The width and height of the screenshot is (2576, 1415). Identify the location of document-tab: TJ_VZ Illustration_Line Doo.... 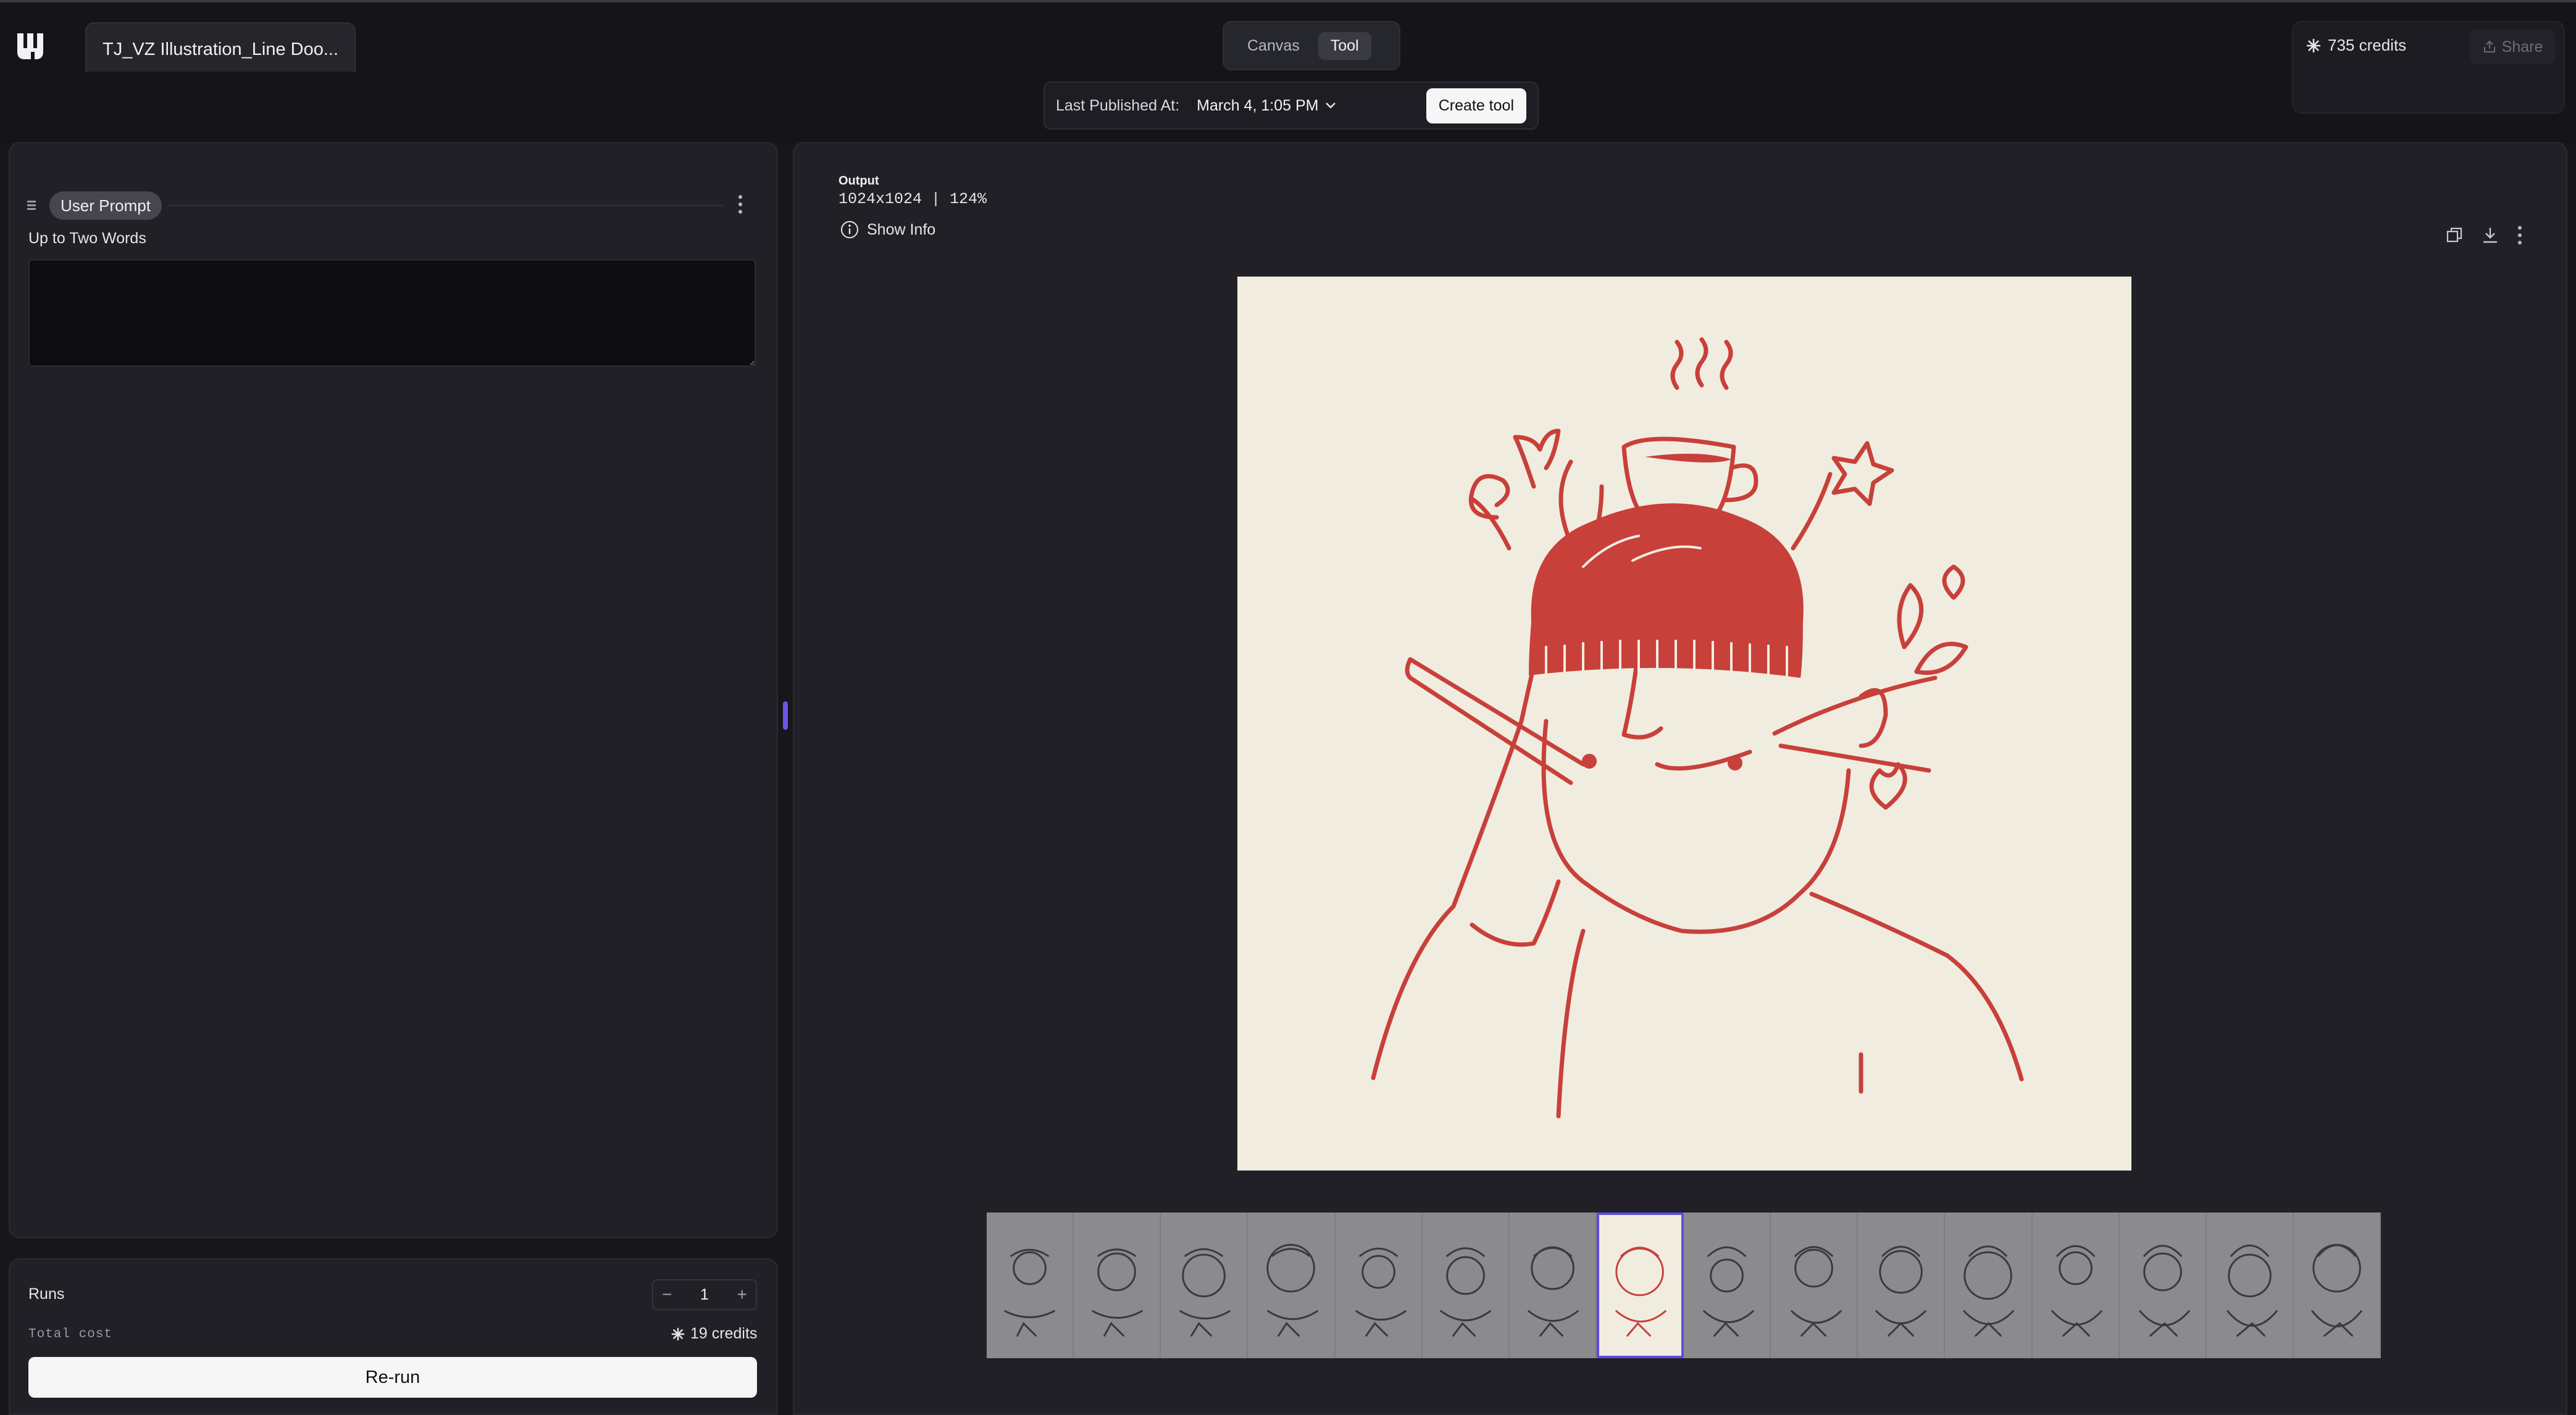
(220, 47).